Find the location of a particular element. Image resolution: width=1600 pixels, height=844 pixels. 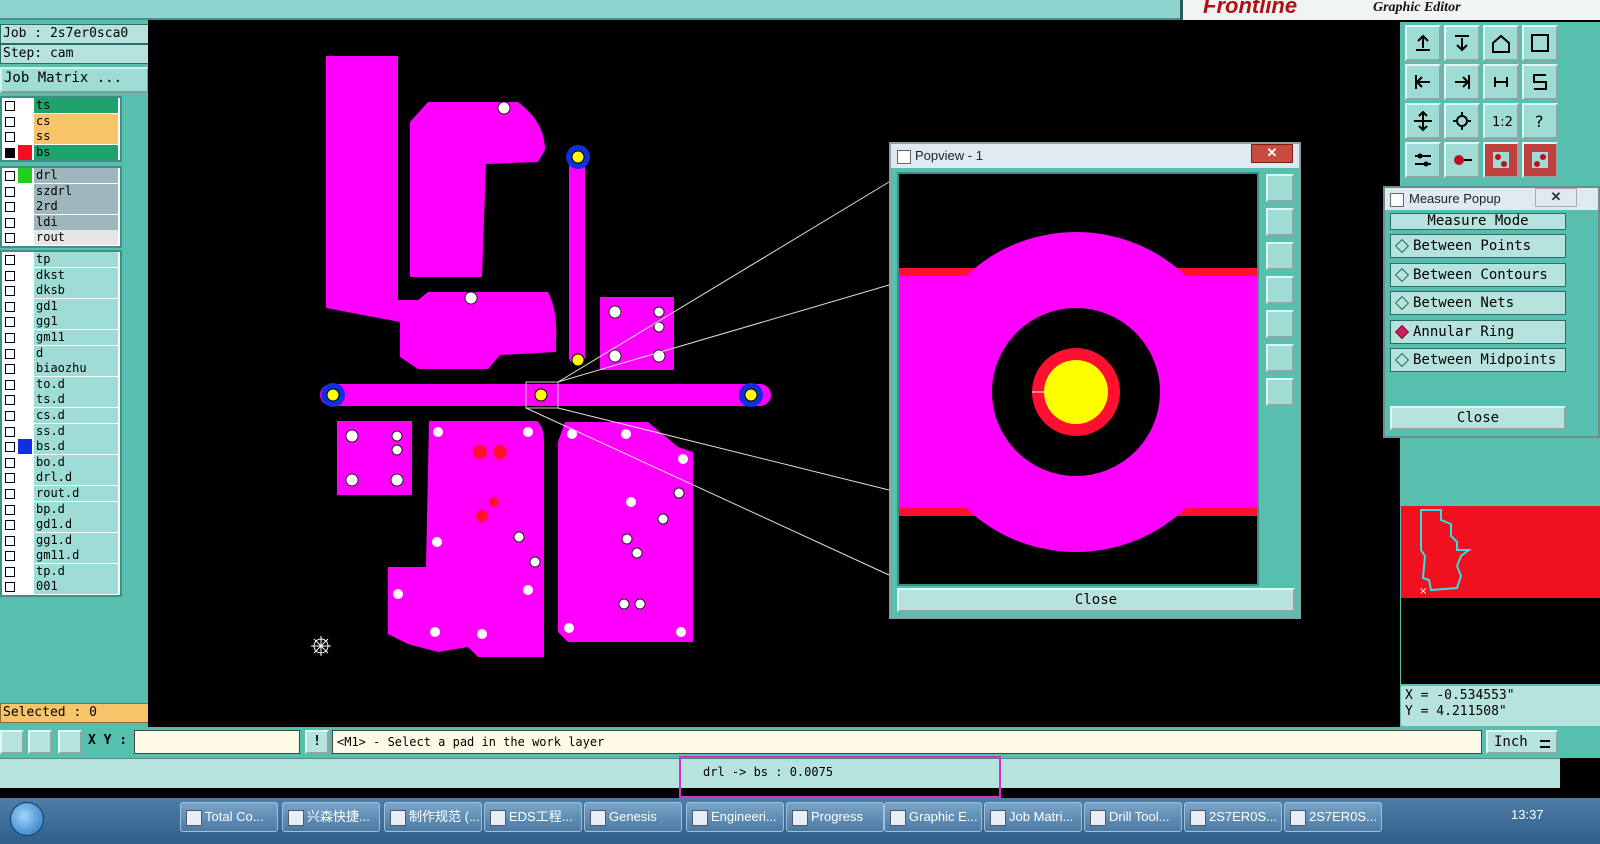

net-compare-button is located at coordinates (1540, 160).